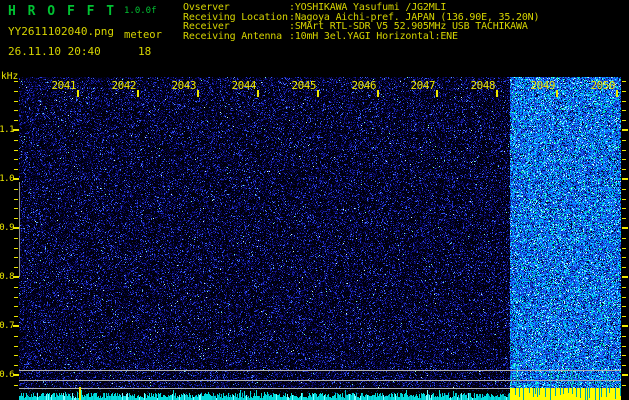 The image size is (629, 400). I want to click on x-axis-tick-label: 2049, so click(543, 85).